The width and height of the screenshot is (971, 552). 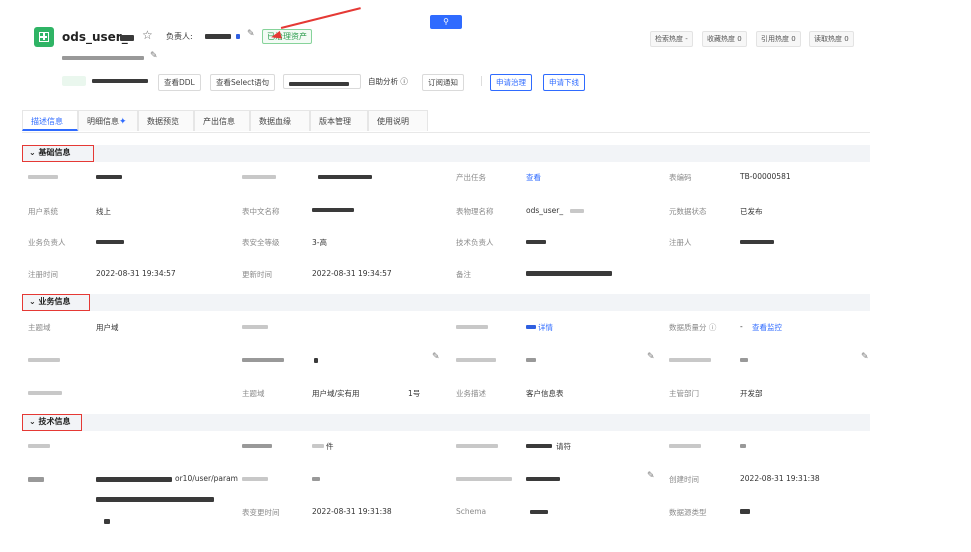 I want to click on biz-owner-label: 业务负责人, so click(x=47, y=242).